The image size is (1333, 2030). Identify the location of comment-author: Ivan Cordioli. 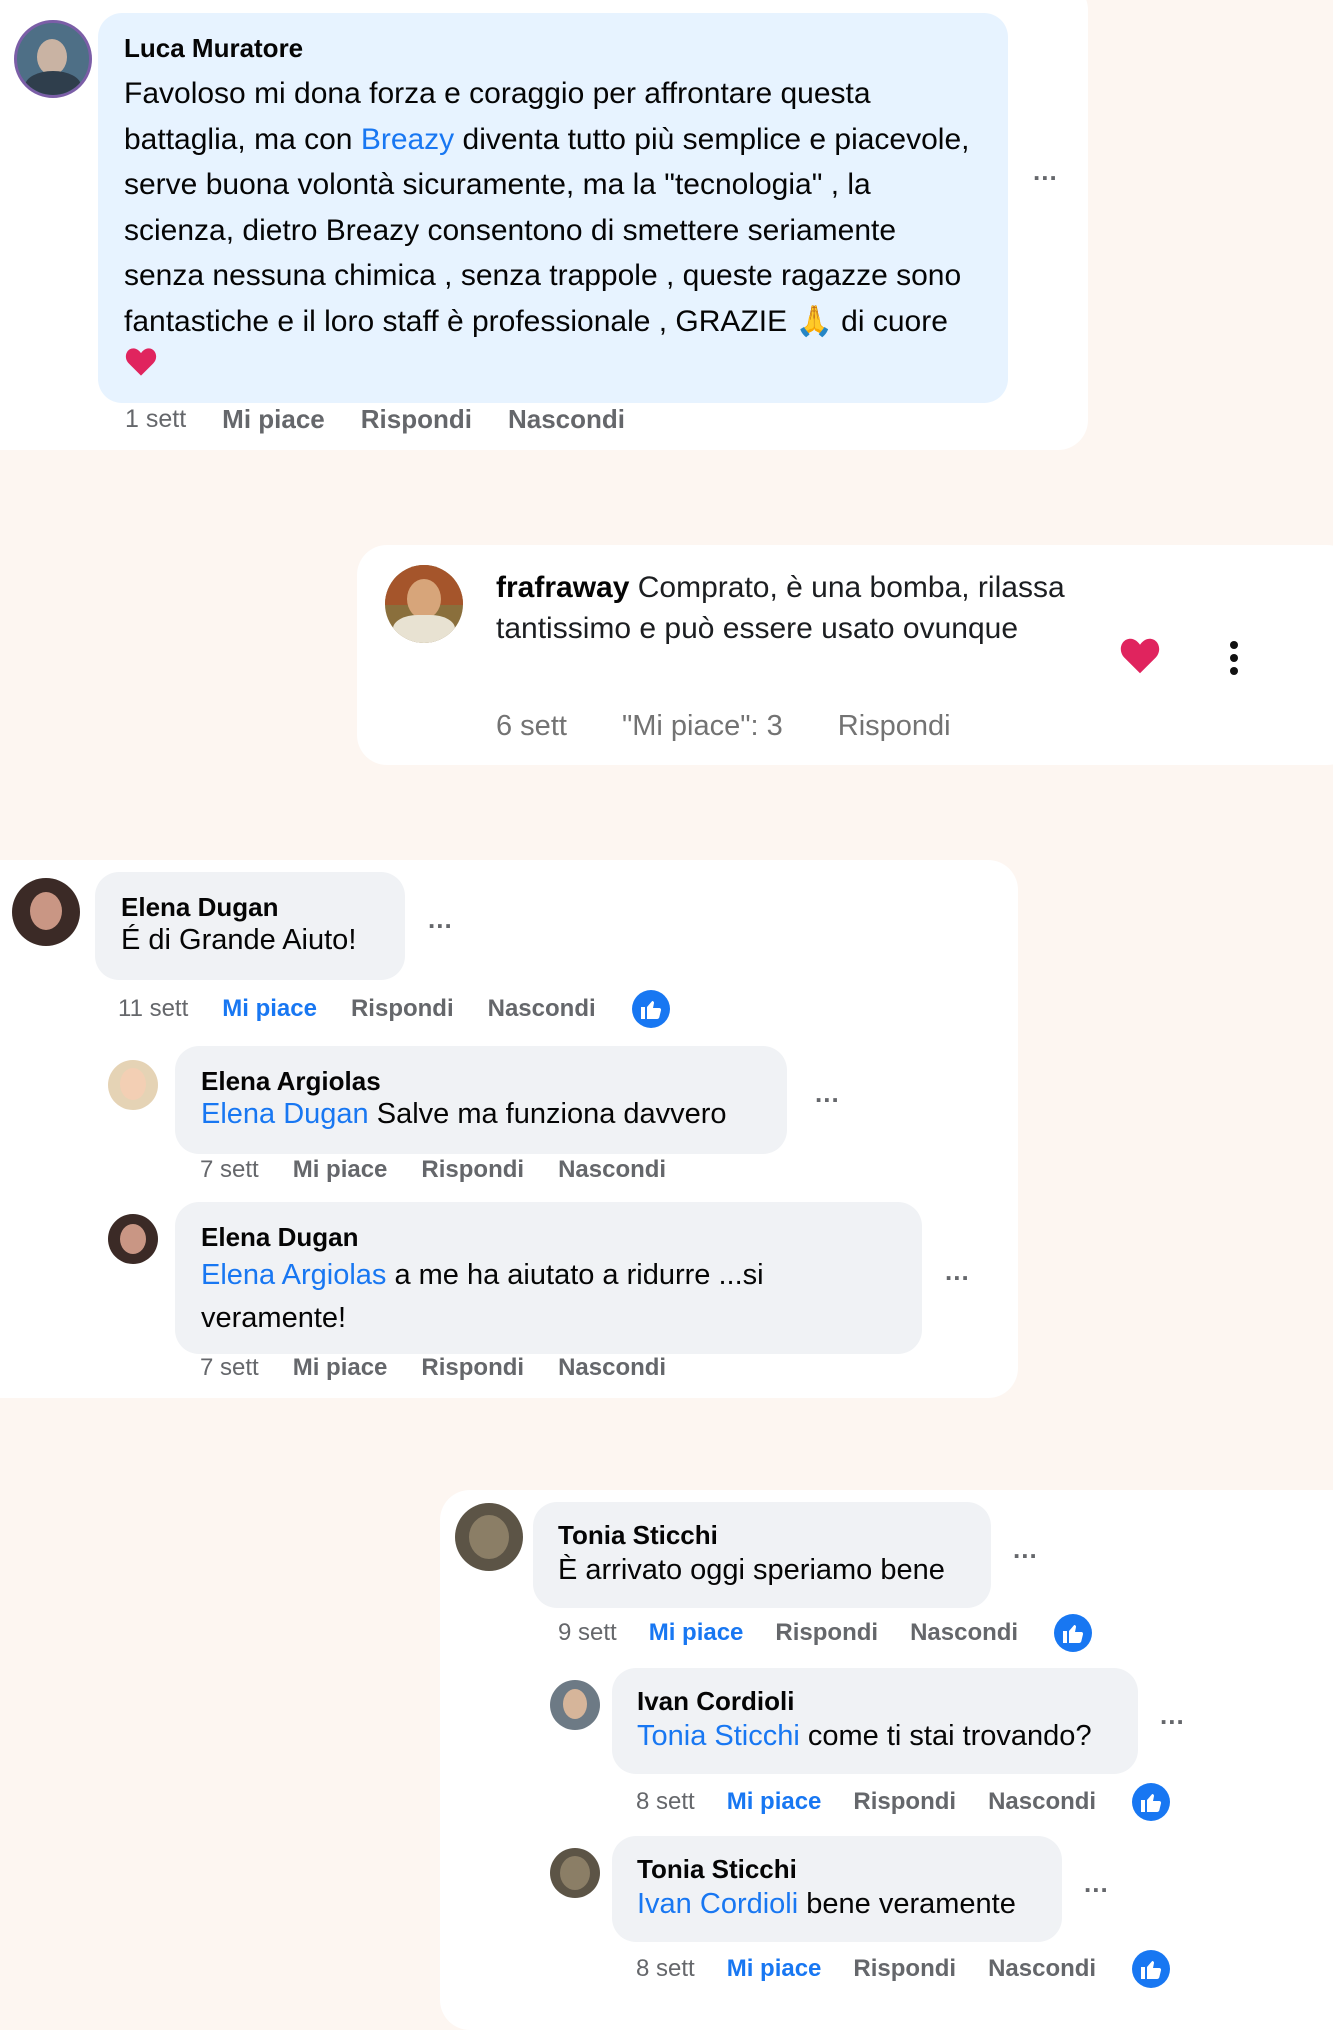
(715, 1701).